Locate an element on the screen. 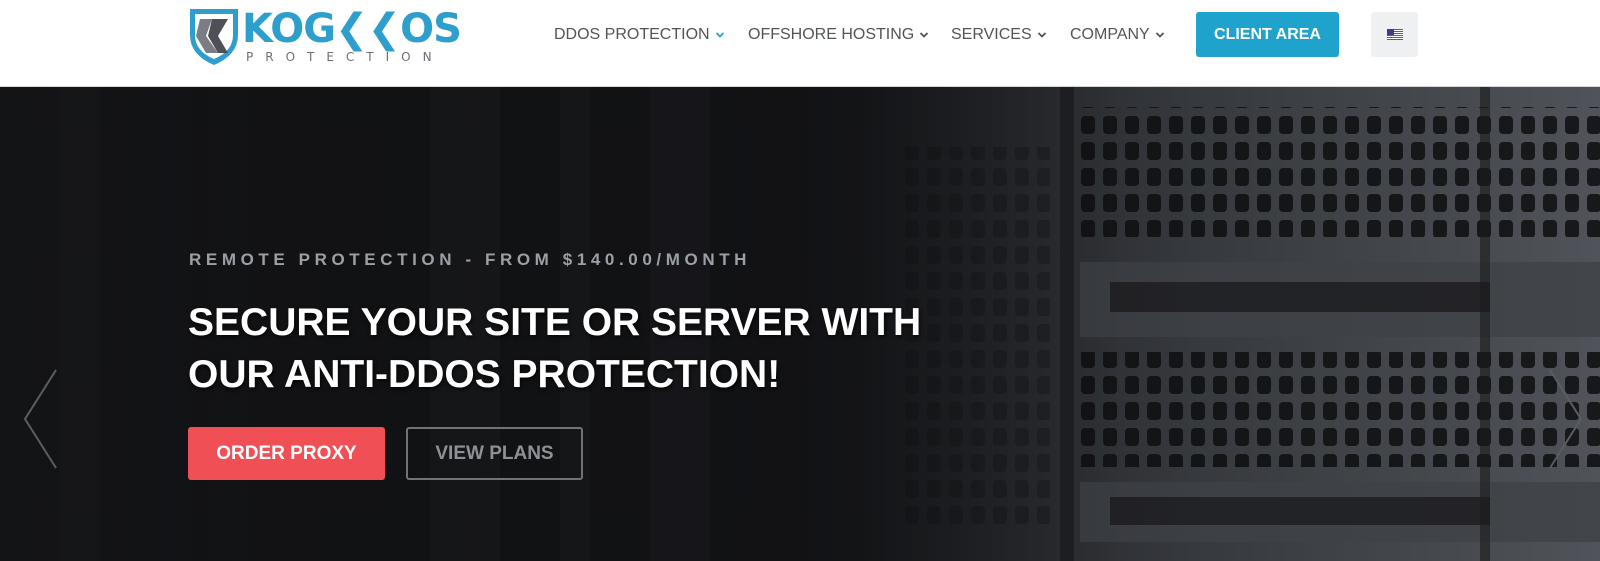 This screenshot has height=561, width=1600. logo-word-start: KOG is located at coordinates (289, 29).